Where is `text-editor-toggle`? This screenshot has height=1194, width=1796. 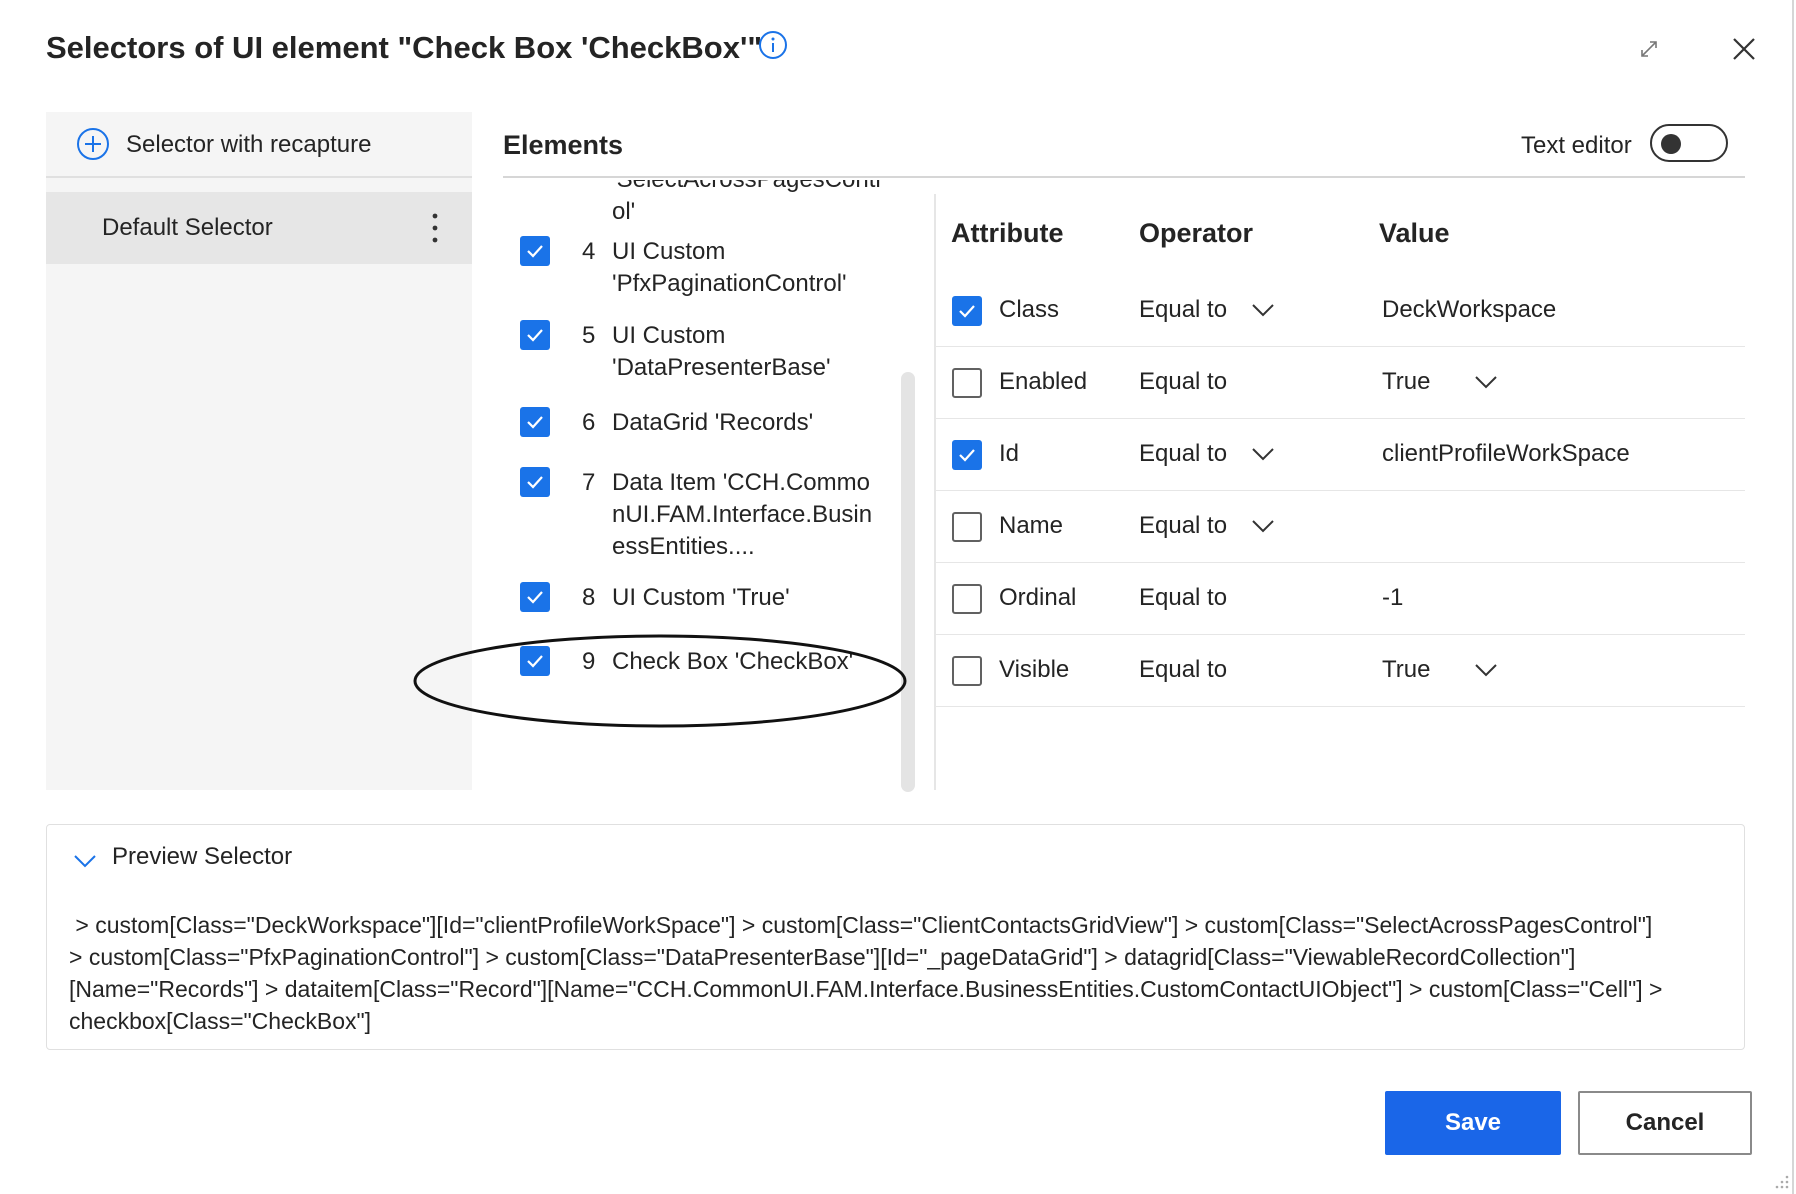
text-editor-toggle is located at coordinates (1689, 143).